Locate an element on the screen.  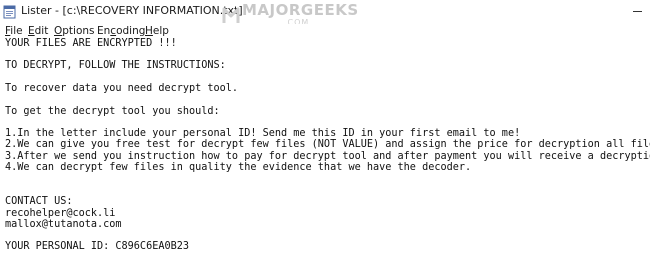
menu-file: File is located at coordinates (14, 31).